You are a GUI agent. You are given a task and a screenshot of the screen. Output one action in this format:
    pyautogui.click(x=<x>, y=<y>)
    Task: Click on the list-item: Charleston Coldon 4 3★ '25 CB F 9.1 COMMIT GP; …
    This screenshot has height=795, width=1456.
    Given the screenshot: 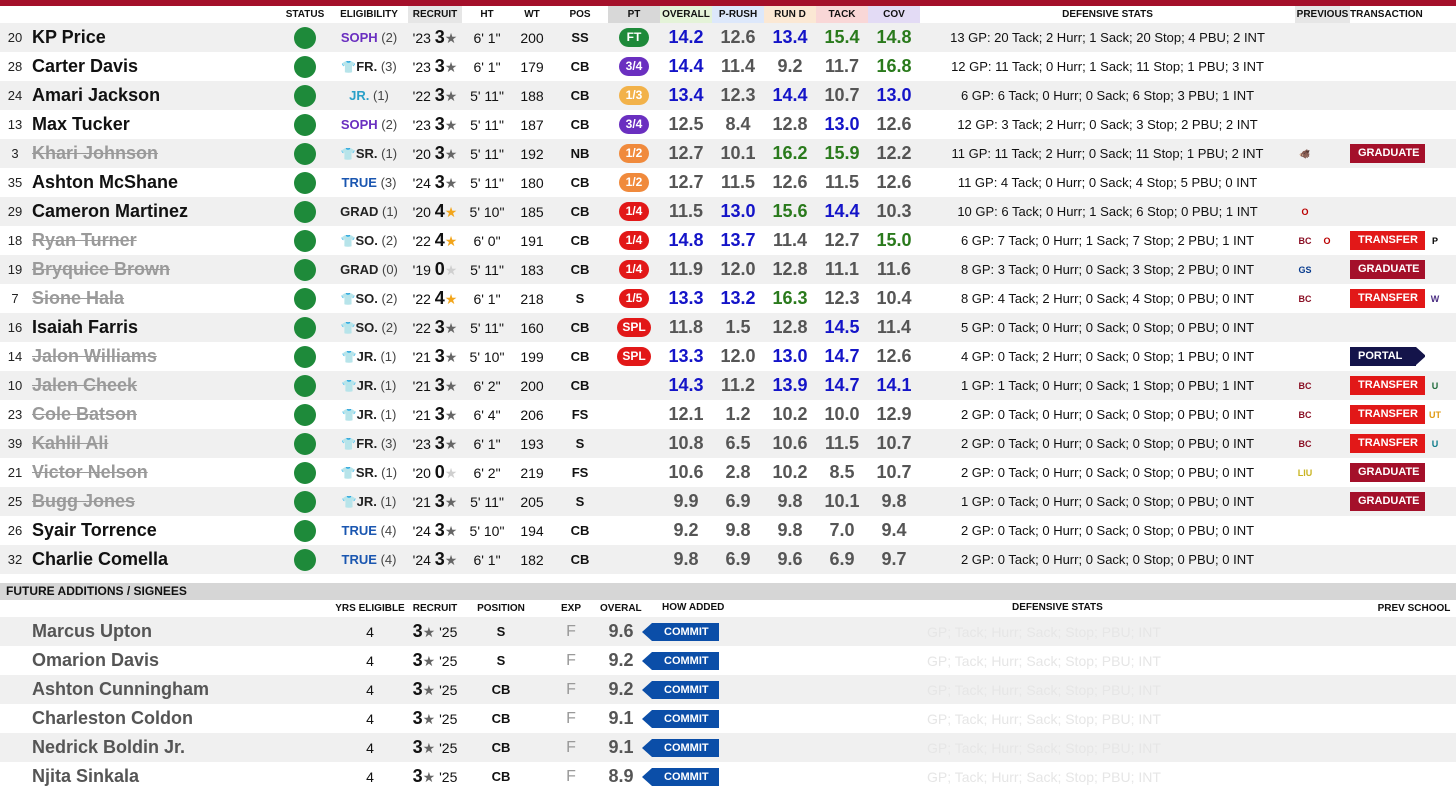 What is the action you would take?
    pyautogui.click(x=728, y=718)
    